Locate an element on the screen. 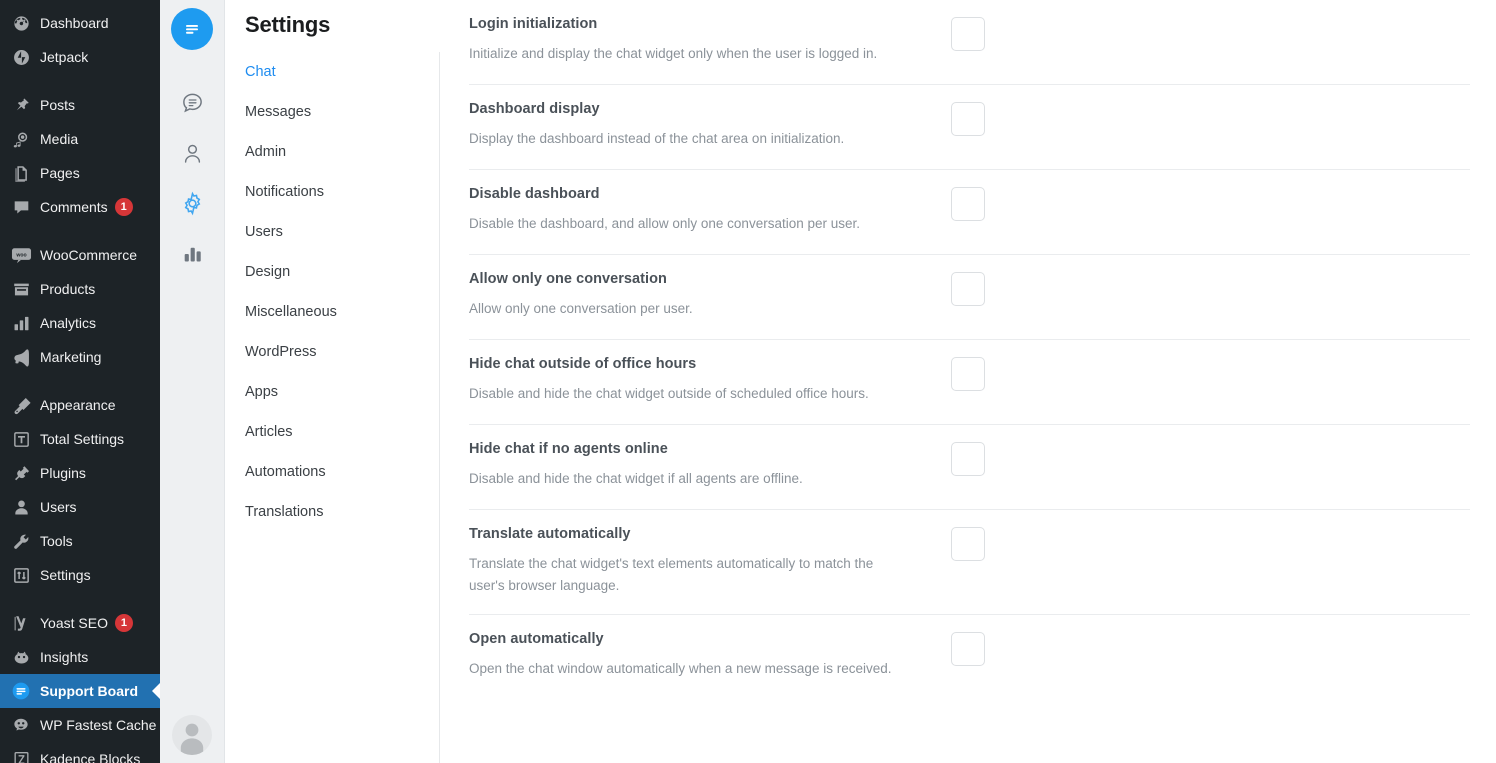 This screenshot has height=763, width=1496. settings-nav-item-users: Users is located at coordinates (342, 232).